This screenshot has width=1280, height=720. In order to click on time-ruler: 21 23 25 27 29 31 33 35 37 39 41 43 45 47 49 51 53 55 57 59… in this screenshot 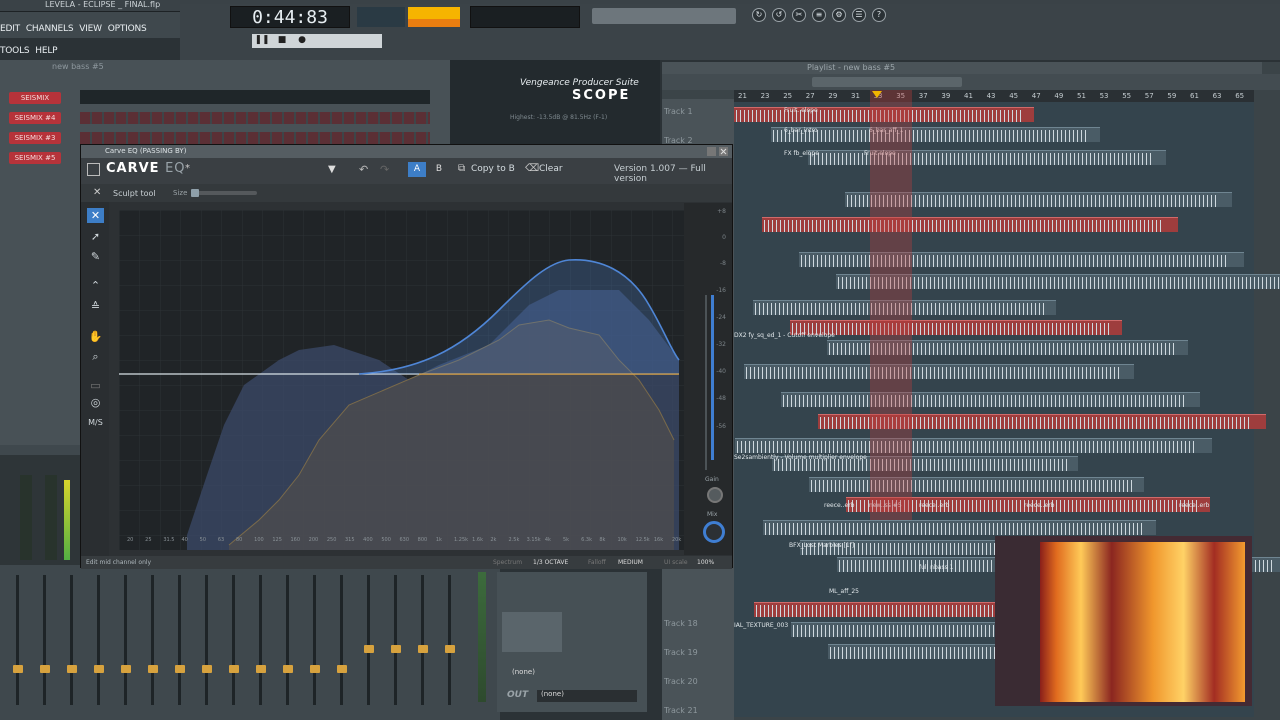, I will do `click(994, 96)`.